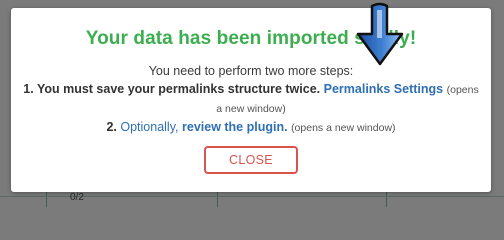 The height and width of the screenshot is (240, 504). I want to click on permalinks-settings-link: Permalinks Settings, so click(384, 89).